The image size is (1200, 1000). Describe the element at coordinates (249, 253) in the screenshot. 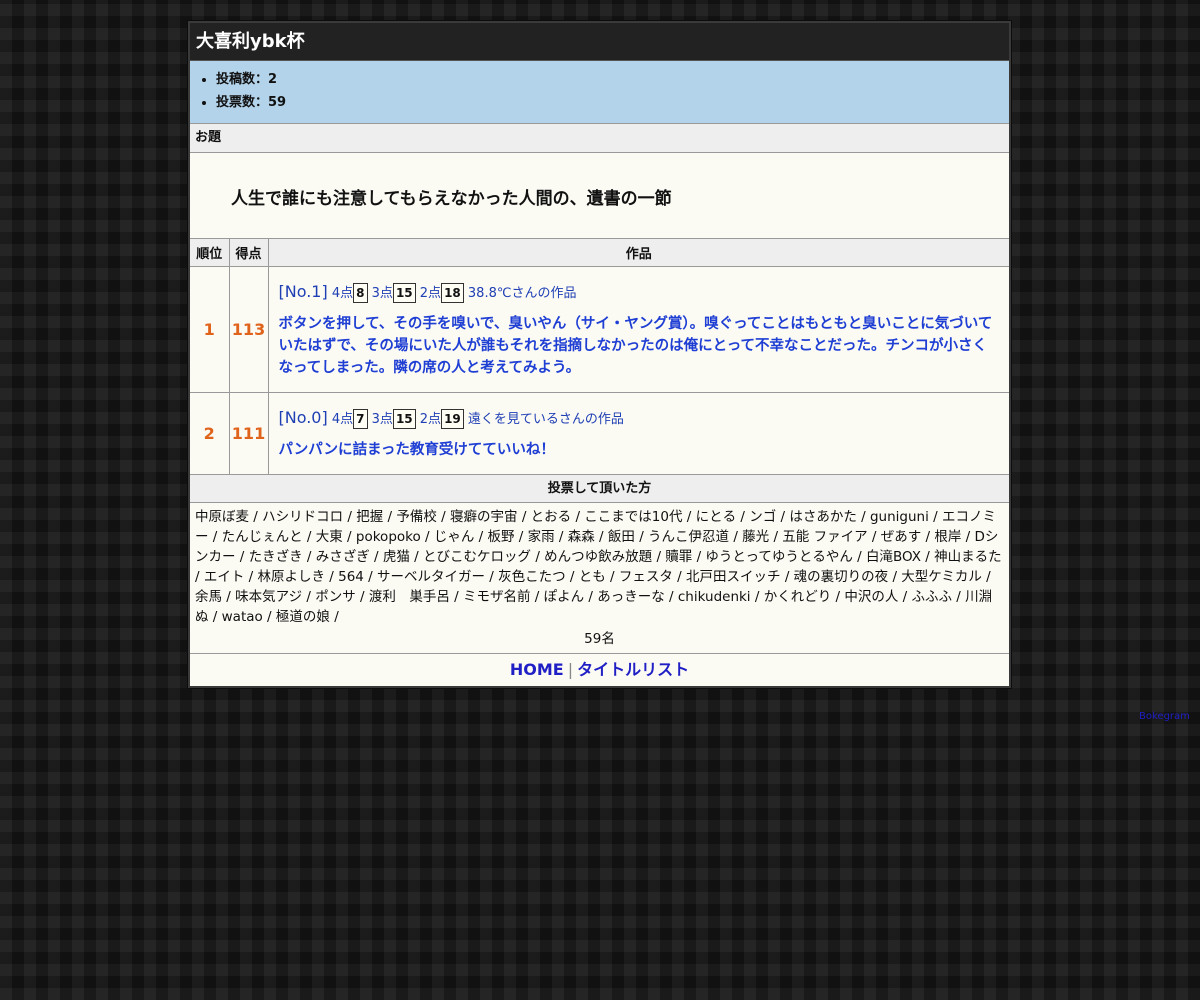

I see `score-header: 得点` at that location.